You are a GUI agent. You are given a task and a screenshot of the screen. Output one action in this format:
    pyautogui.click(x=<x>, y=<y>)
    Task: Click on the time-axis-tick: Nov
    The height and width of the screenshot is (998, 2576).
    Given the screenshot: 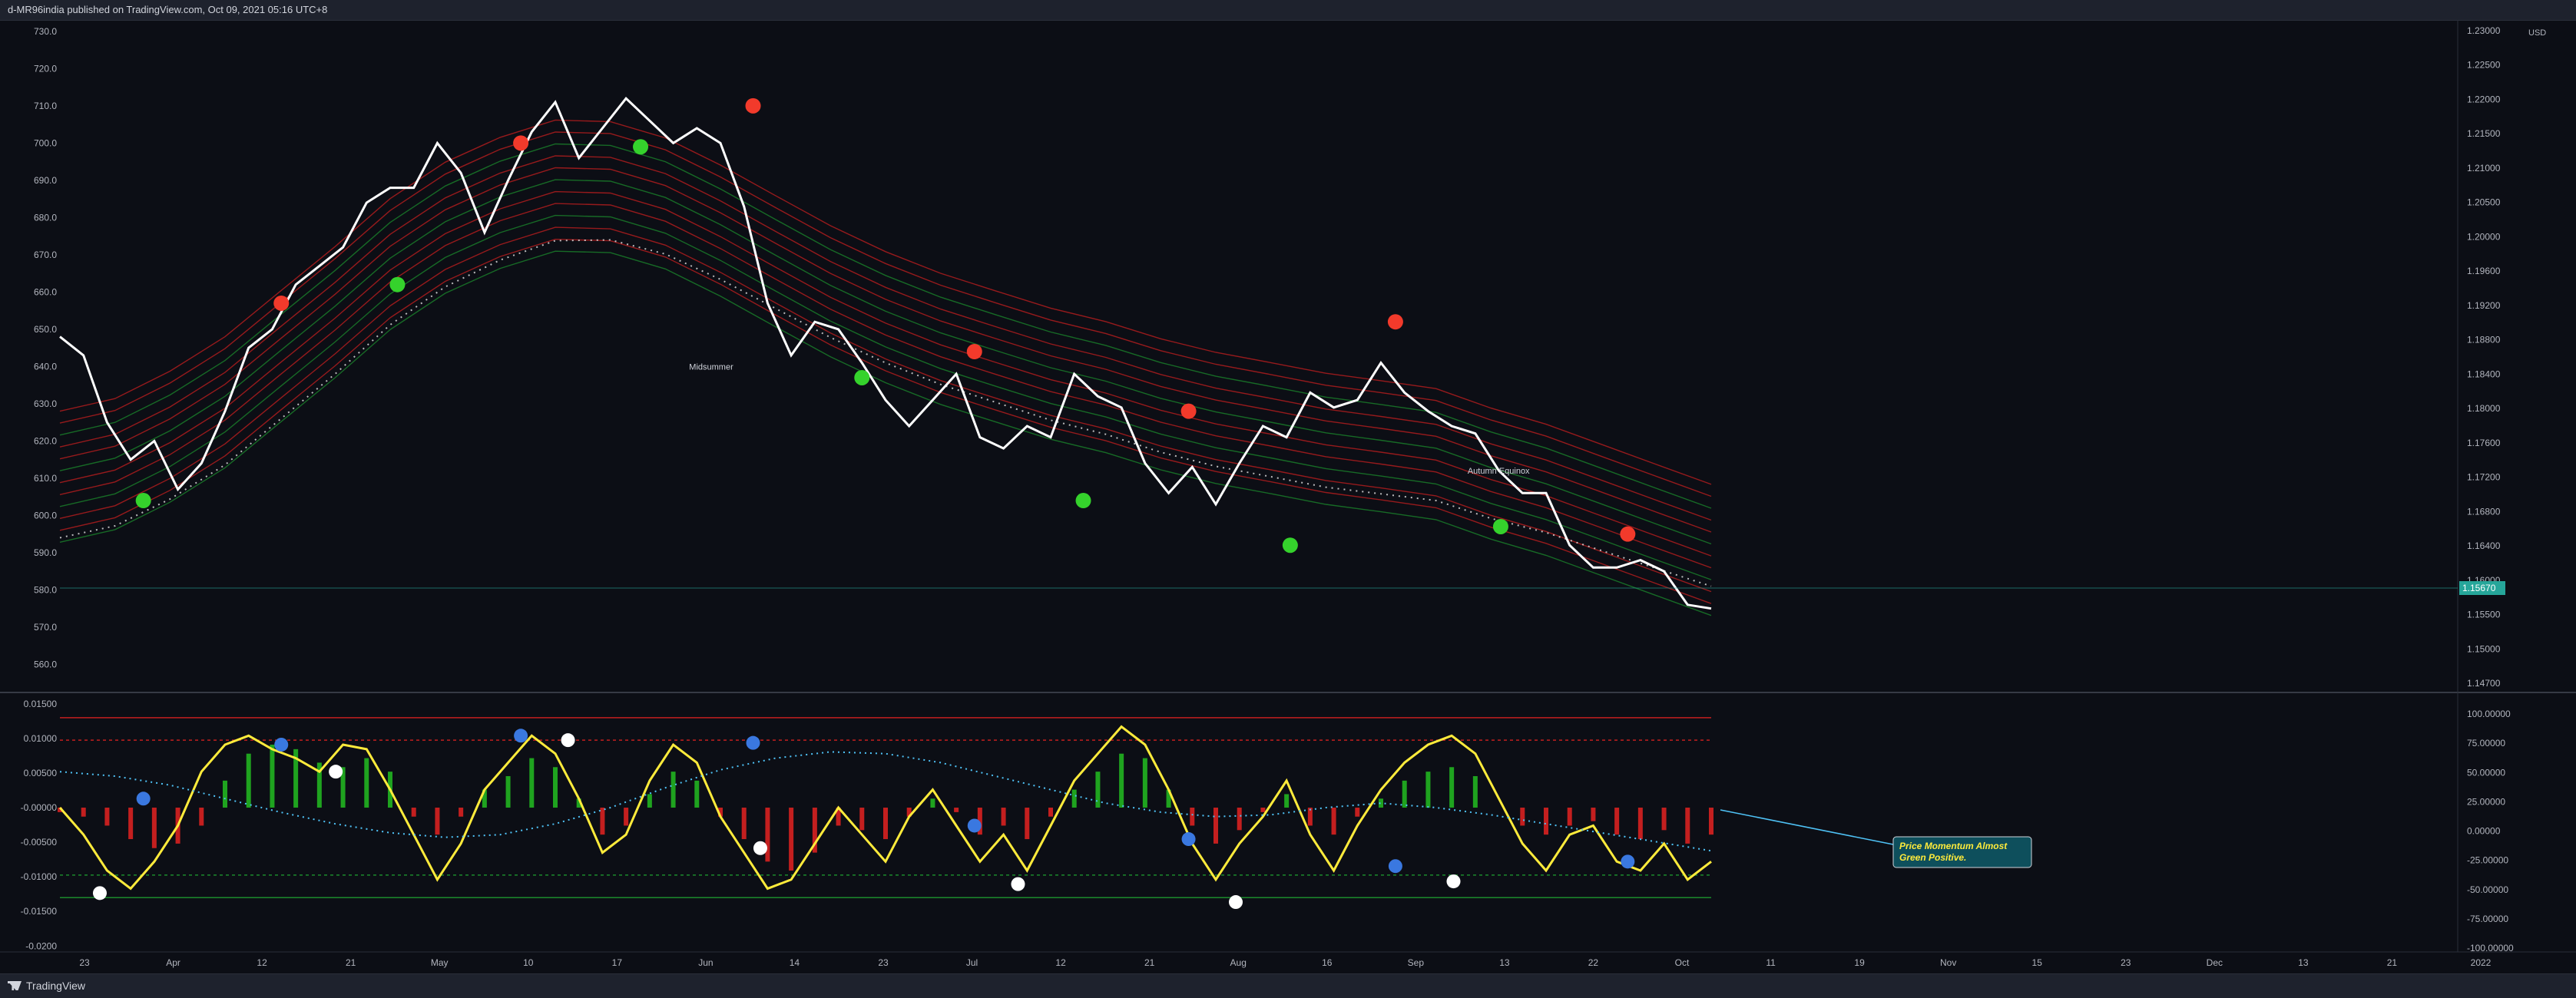 What is the action you would take?
    pyautogui.click(x=1948, y=962)
    